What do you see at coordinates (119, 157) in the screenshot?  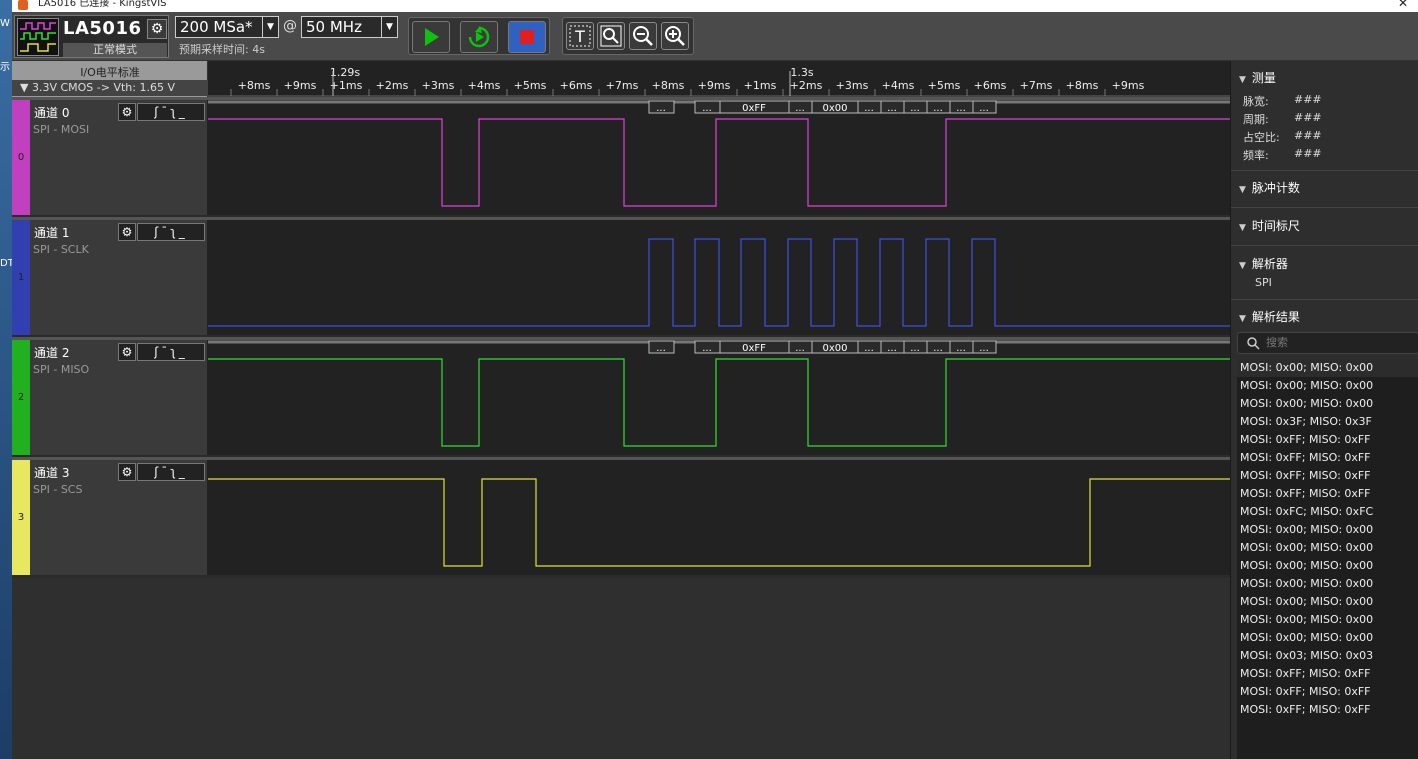 I see `channel-panel-0: 通道 0 SPI - MOSI ⚙ ʃ¯ʅ_` at bounding box center [119, 157].